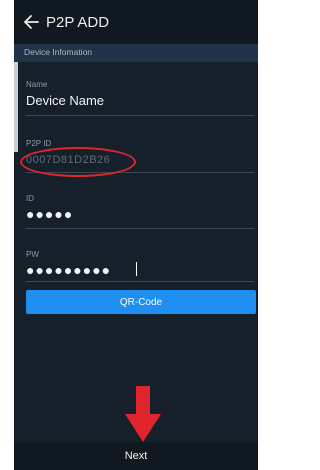  I want to click on pw-label: PW, so click(32, 254).